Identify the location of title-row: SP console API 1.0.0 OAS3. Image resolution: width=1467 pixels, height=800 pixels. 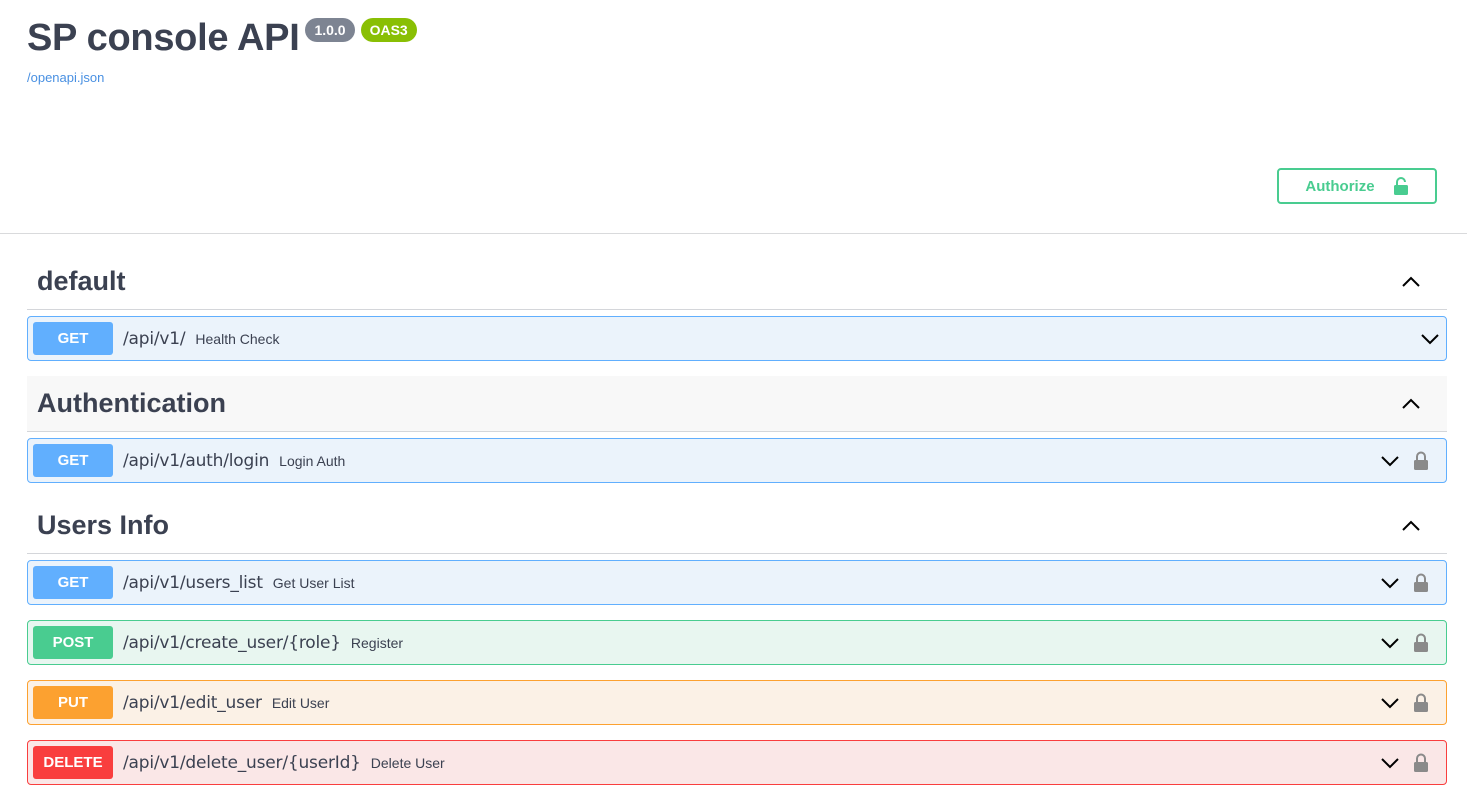
(222, 38).